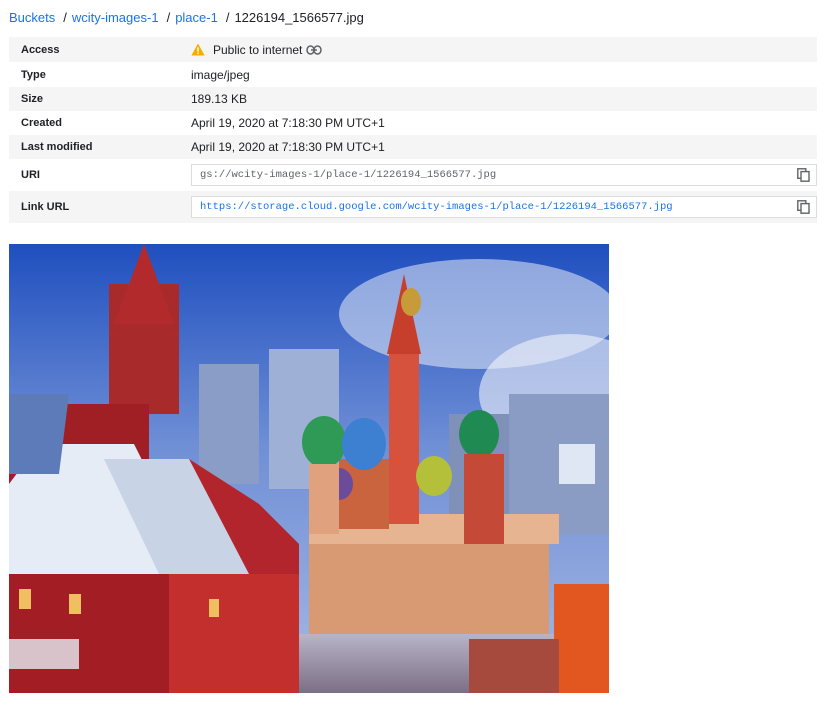  What do you see at coordinates (57, 147) in the screenshot?
I see `last-modified-label: Last modified` at bounding box center [57, 147].